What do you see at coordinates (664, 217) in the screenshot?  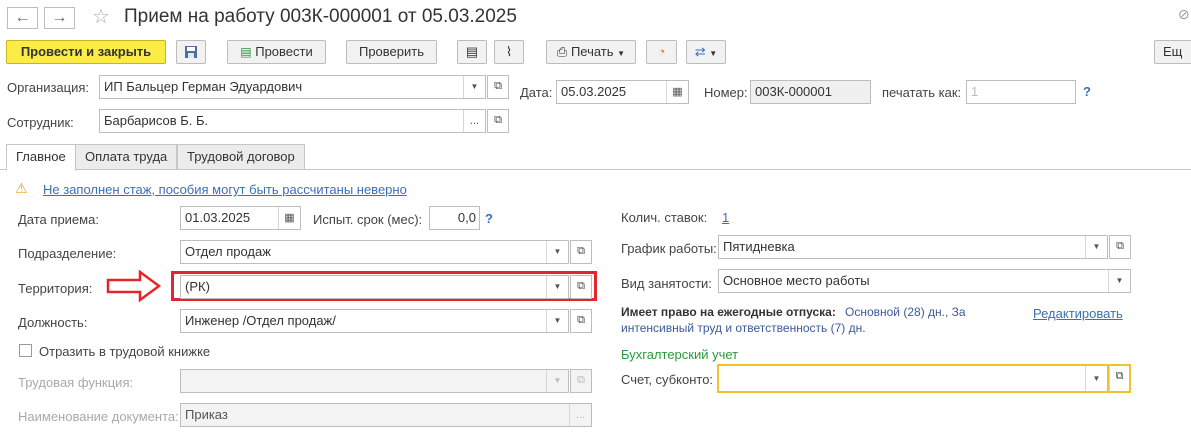 I see `rates-label: Колич. ставок:` at bounding box center [664, 217].